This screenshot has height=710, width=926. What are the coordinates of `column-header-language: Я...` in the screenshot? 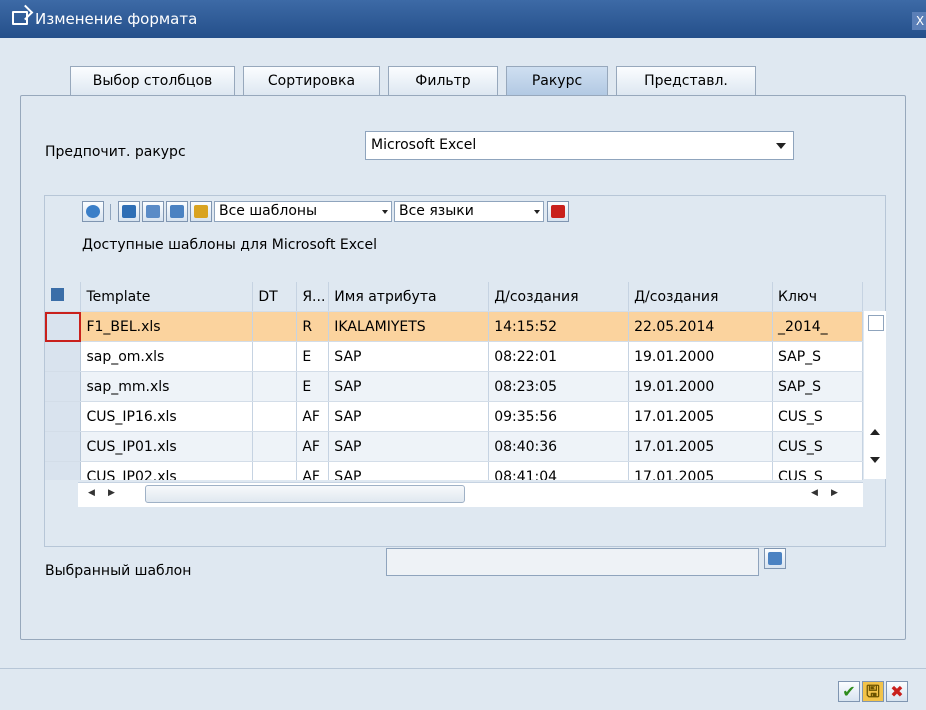 It's located at (313, 297).